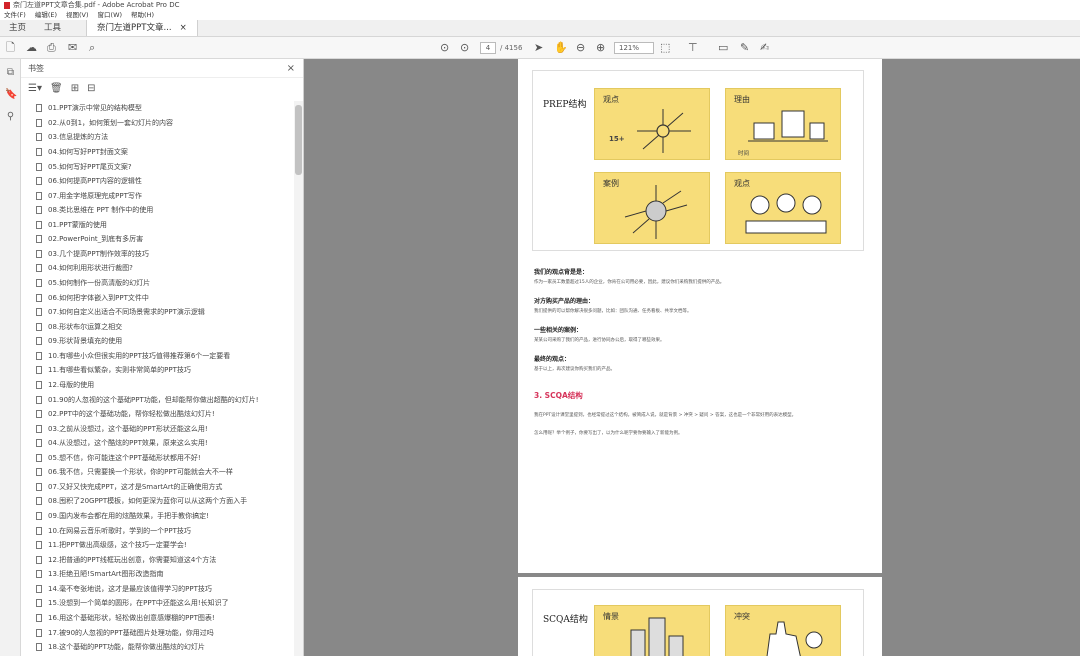 The width and height of the screenshot is (1080, 656). Describe the element at coordinates (157, 487) in the screenshot. I see `bookmark-item: 07.又好又快完成PPT，这才是SmartArt的正确使用方式` at that location.